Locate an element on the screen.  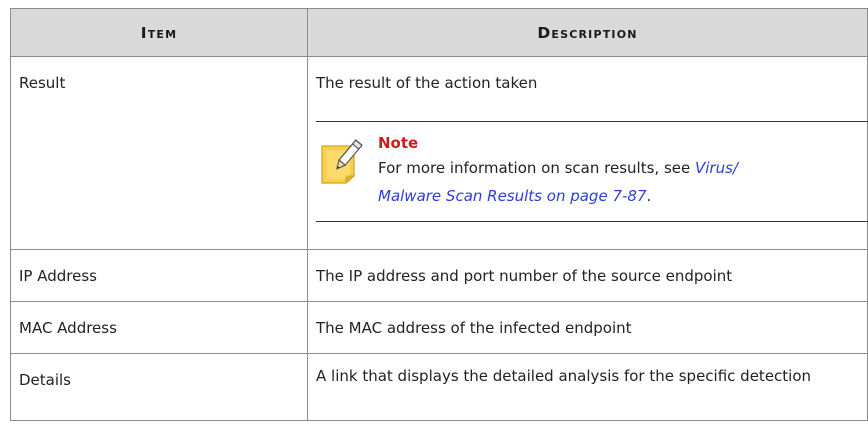
item-label: Details is located at coordinates (45, 380).